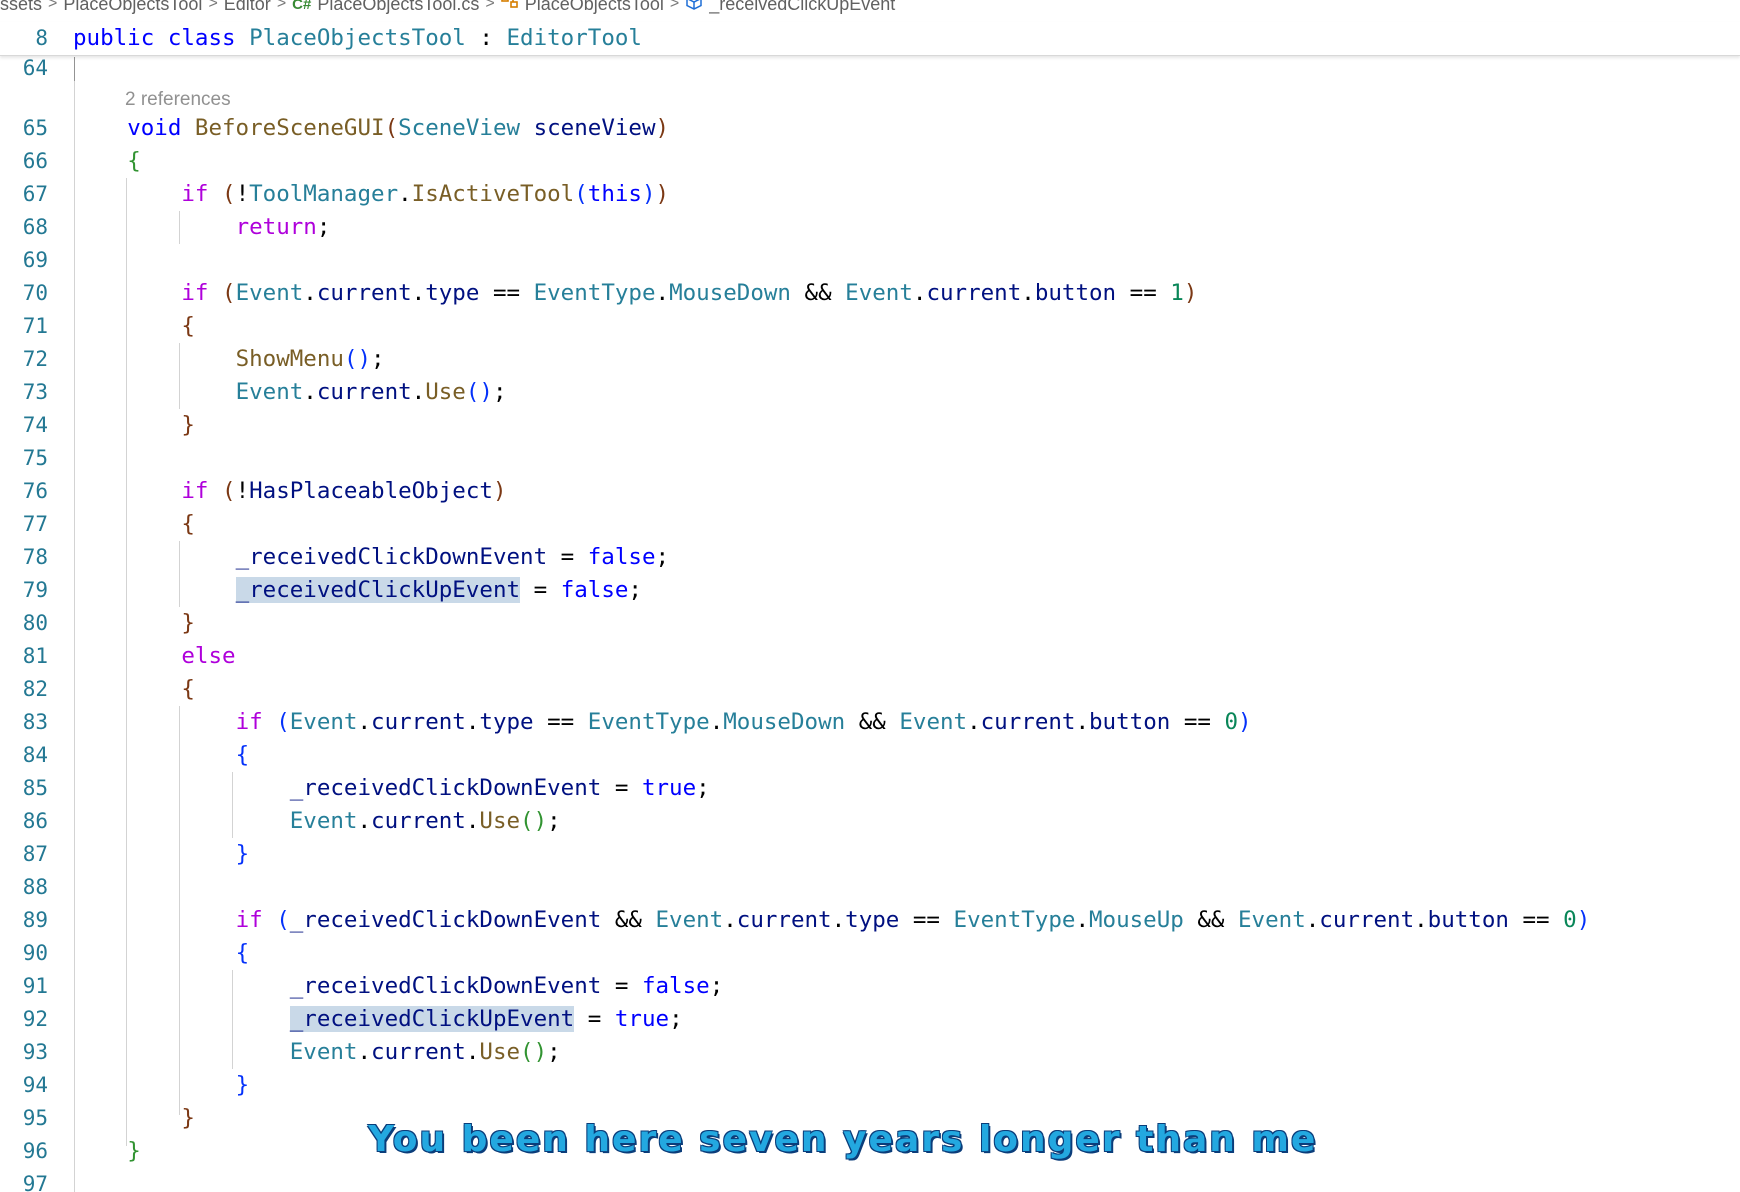 Image resolution: width=1740 pixels, height=1192 pixels. Describe the element at coordinates (870, 1180) in the screenshot. I see `code-line: 97` at that location.